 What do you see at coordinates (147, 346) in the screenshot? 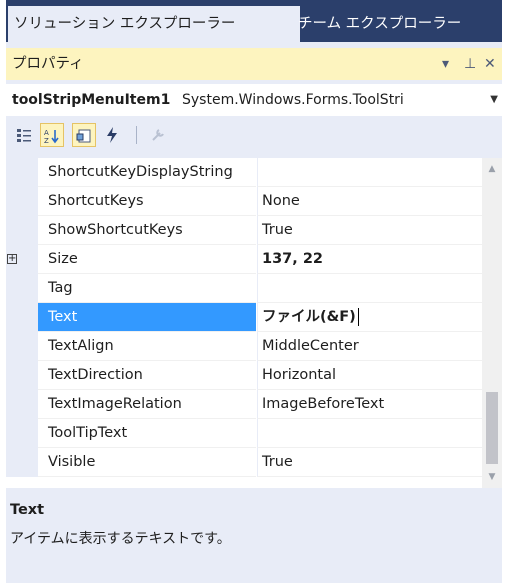
I see `property-name: TextAlign` at bounding box center [147, 346].